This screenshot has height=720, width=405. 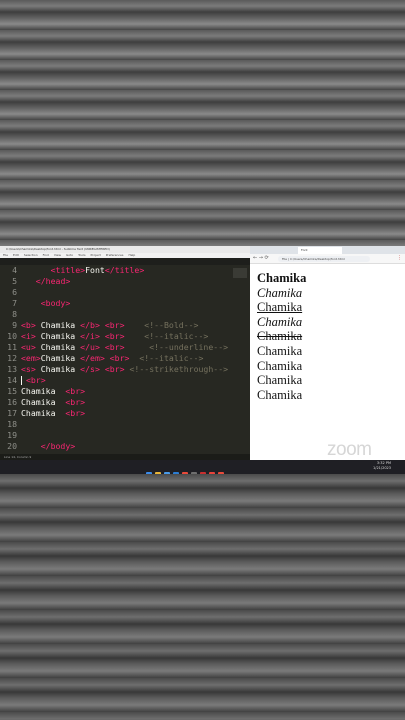 I want to click on line-number: 11, so click(x=12, y=347).